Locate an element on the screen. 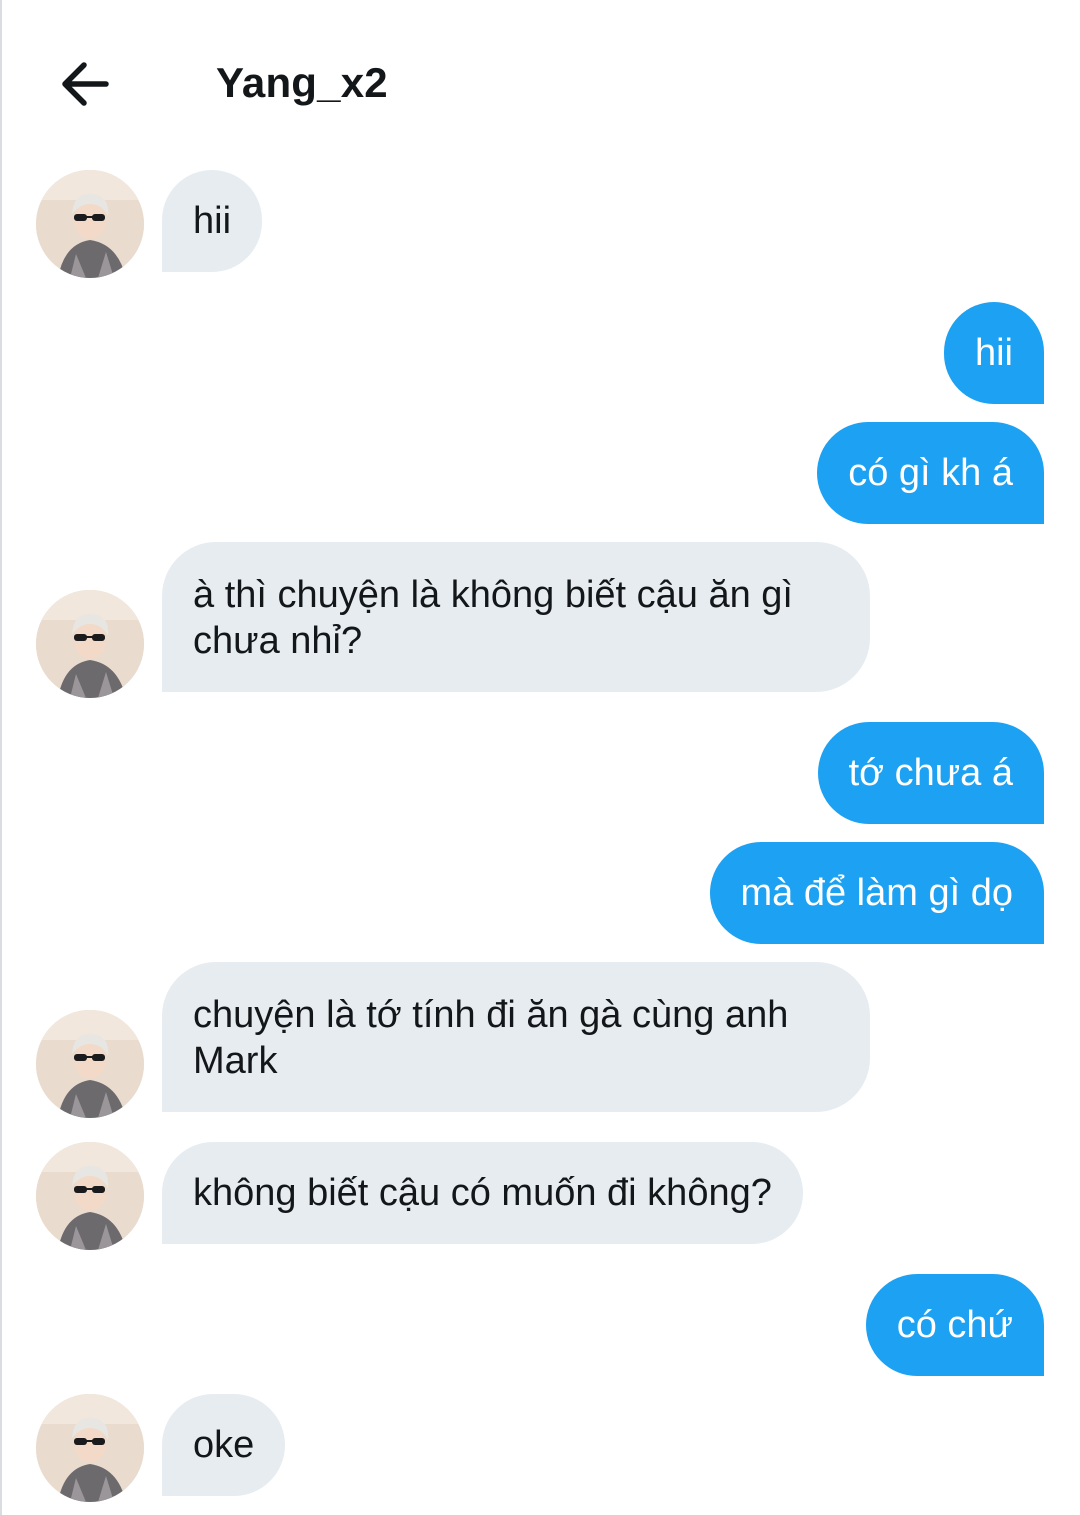 The height and width of the screenshot is (1515, 1080). conversation-header: Yang_x2 is located at coordinates (540, 82).